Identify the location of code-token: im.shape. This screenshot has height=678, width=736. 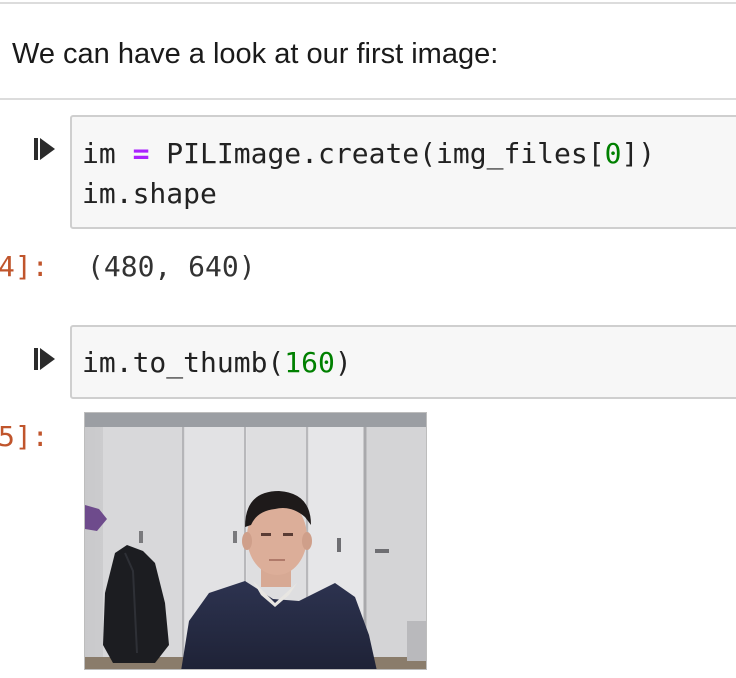
(149, 193).